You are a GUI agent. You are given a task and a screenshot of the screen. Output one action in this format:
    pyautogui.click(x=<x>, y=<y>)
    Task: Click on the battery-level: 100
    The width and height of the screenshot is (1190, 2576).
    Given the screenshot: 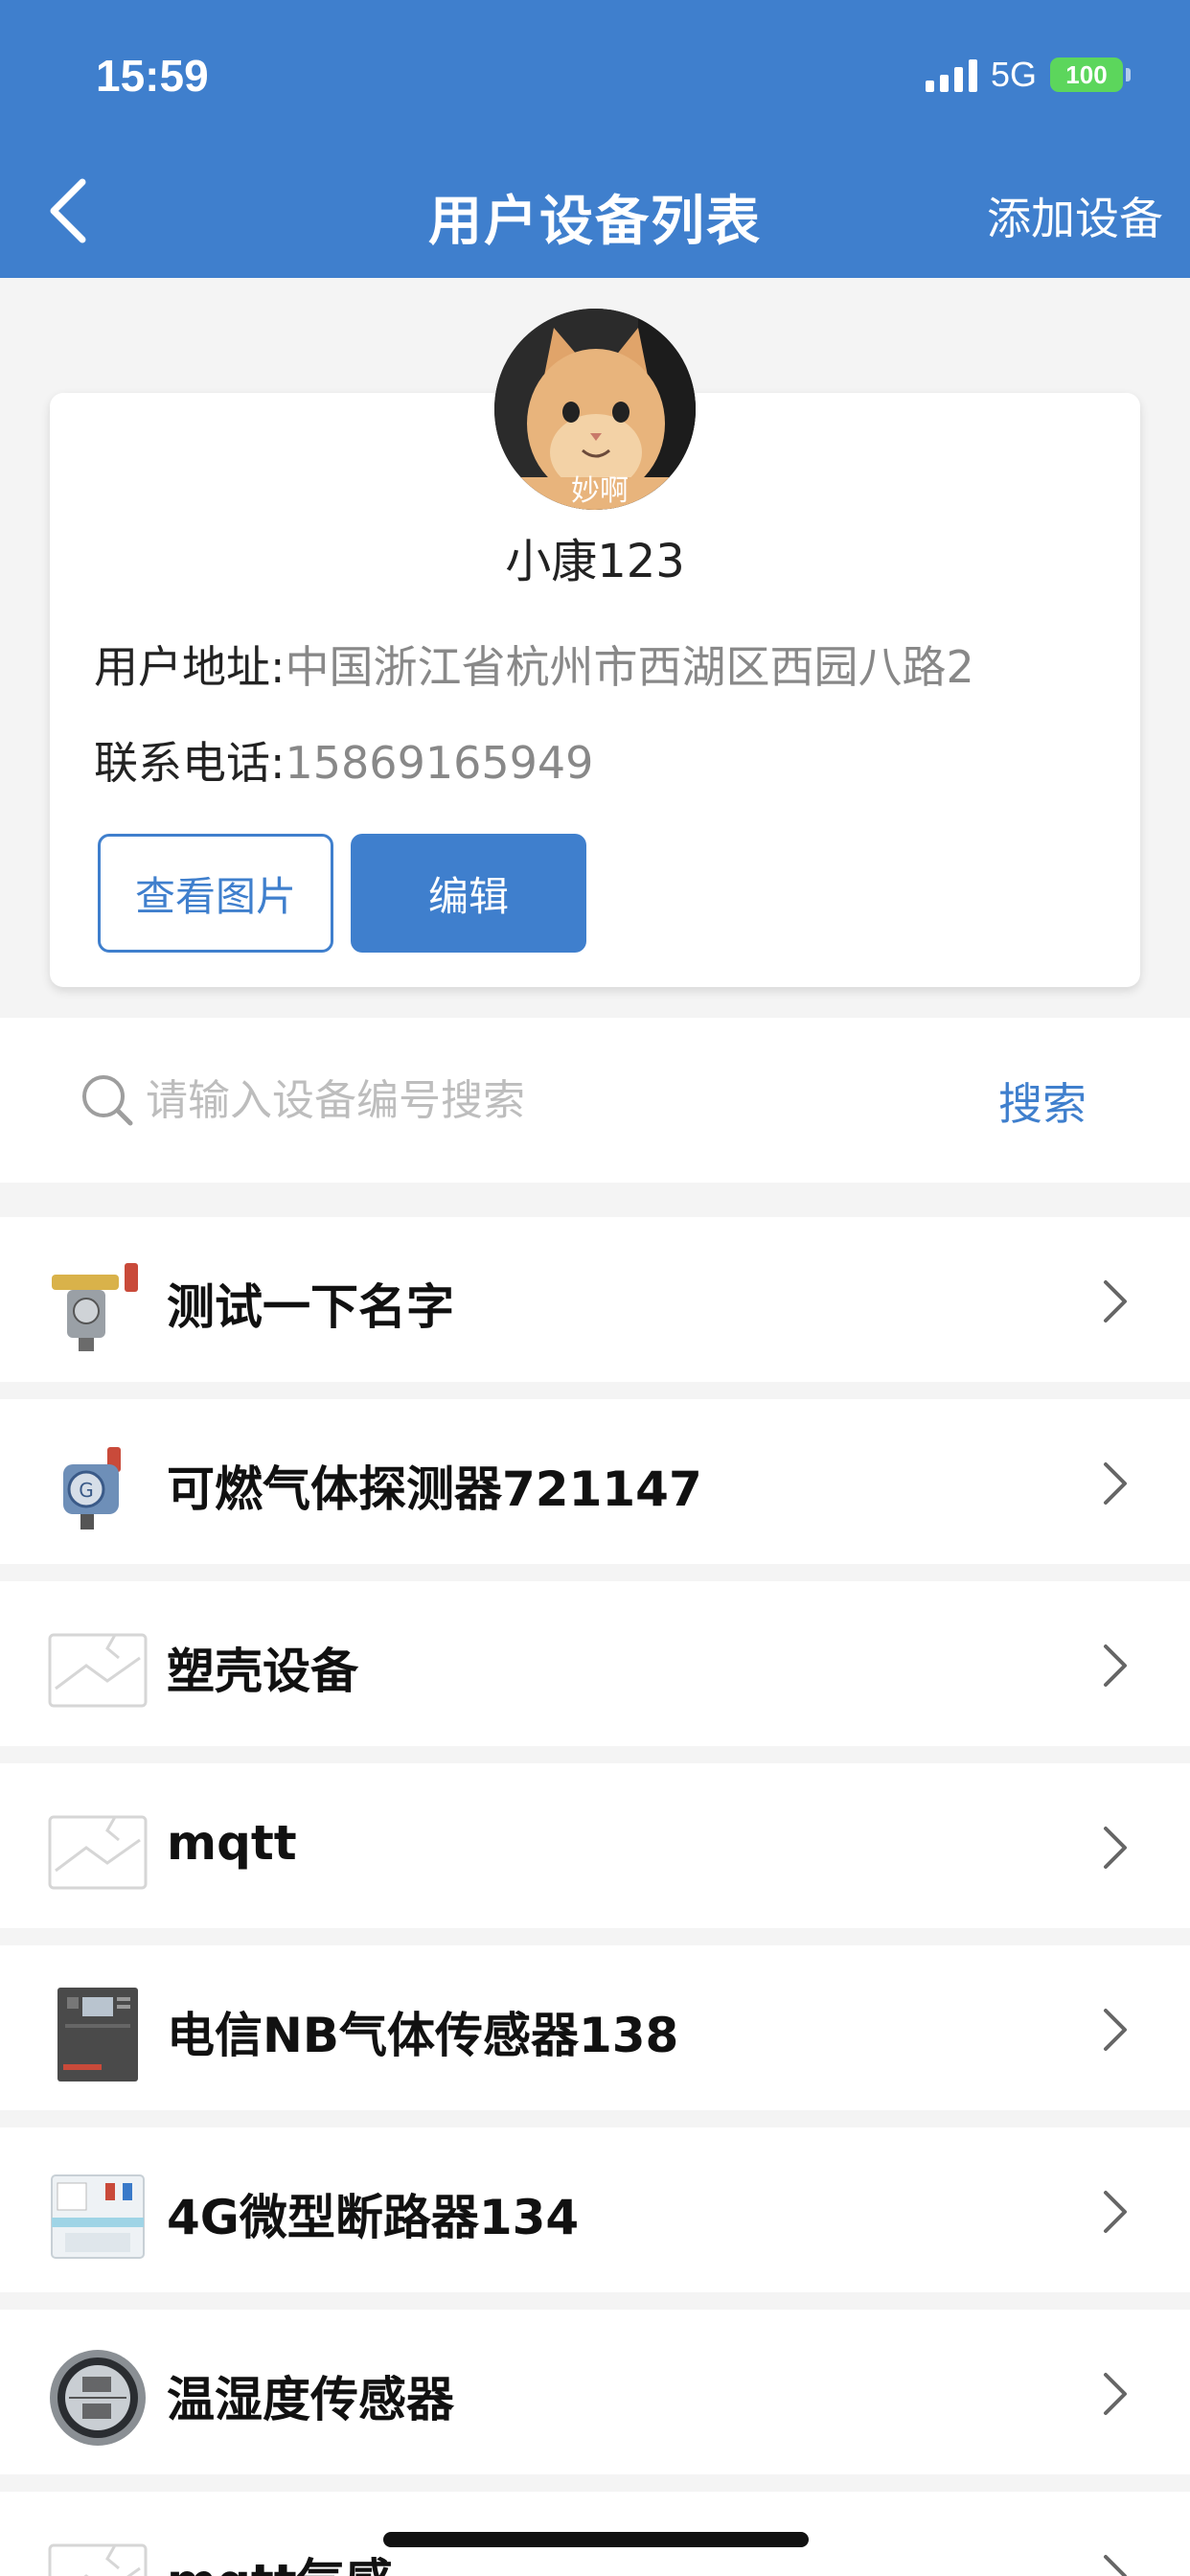 What is the action you would take?
    pyautogui.click(x=1087, y=75)
    